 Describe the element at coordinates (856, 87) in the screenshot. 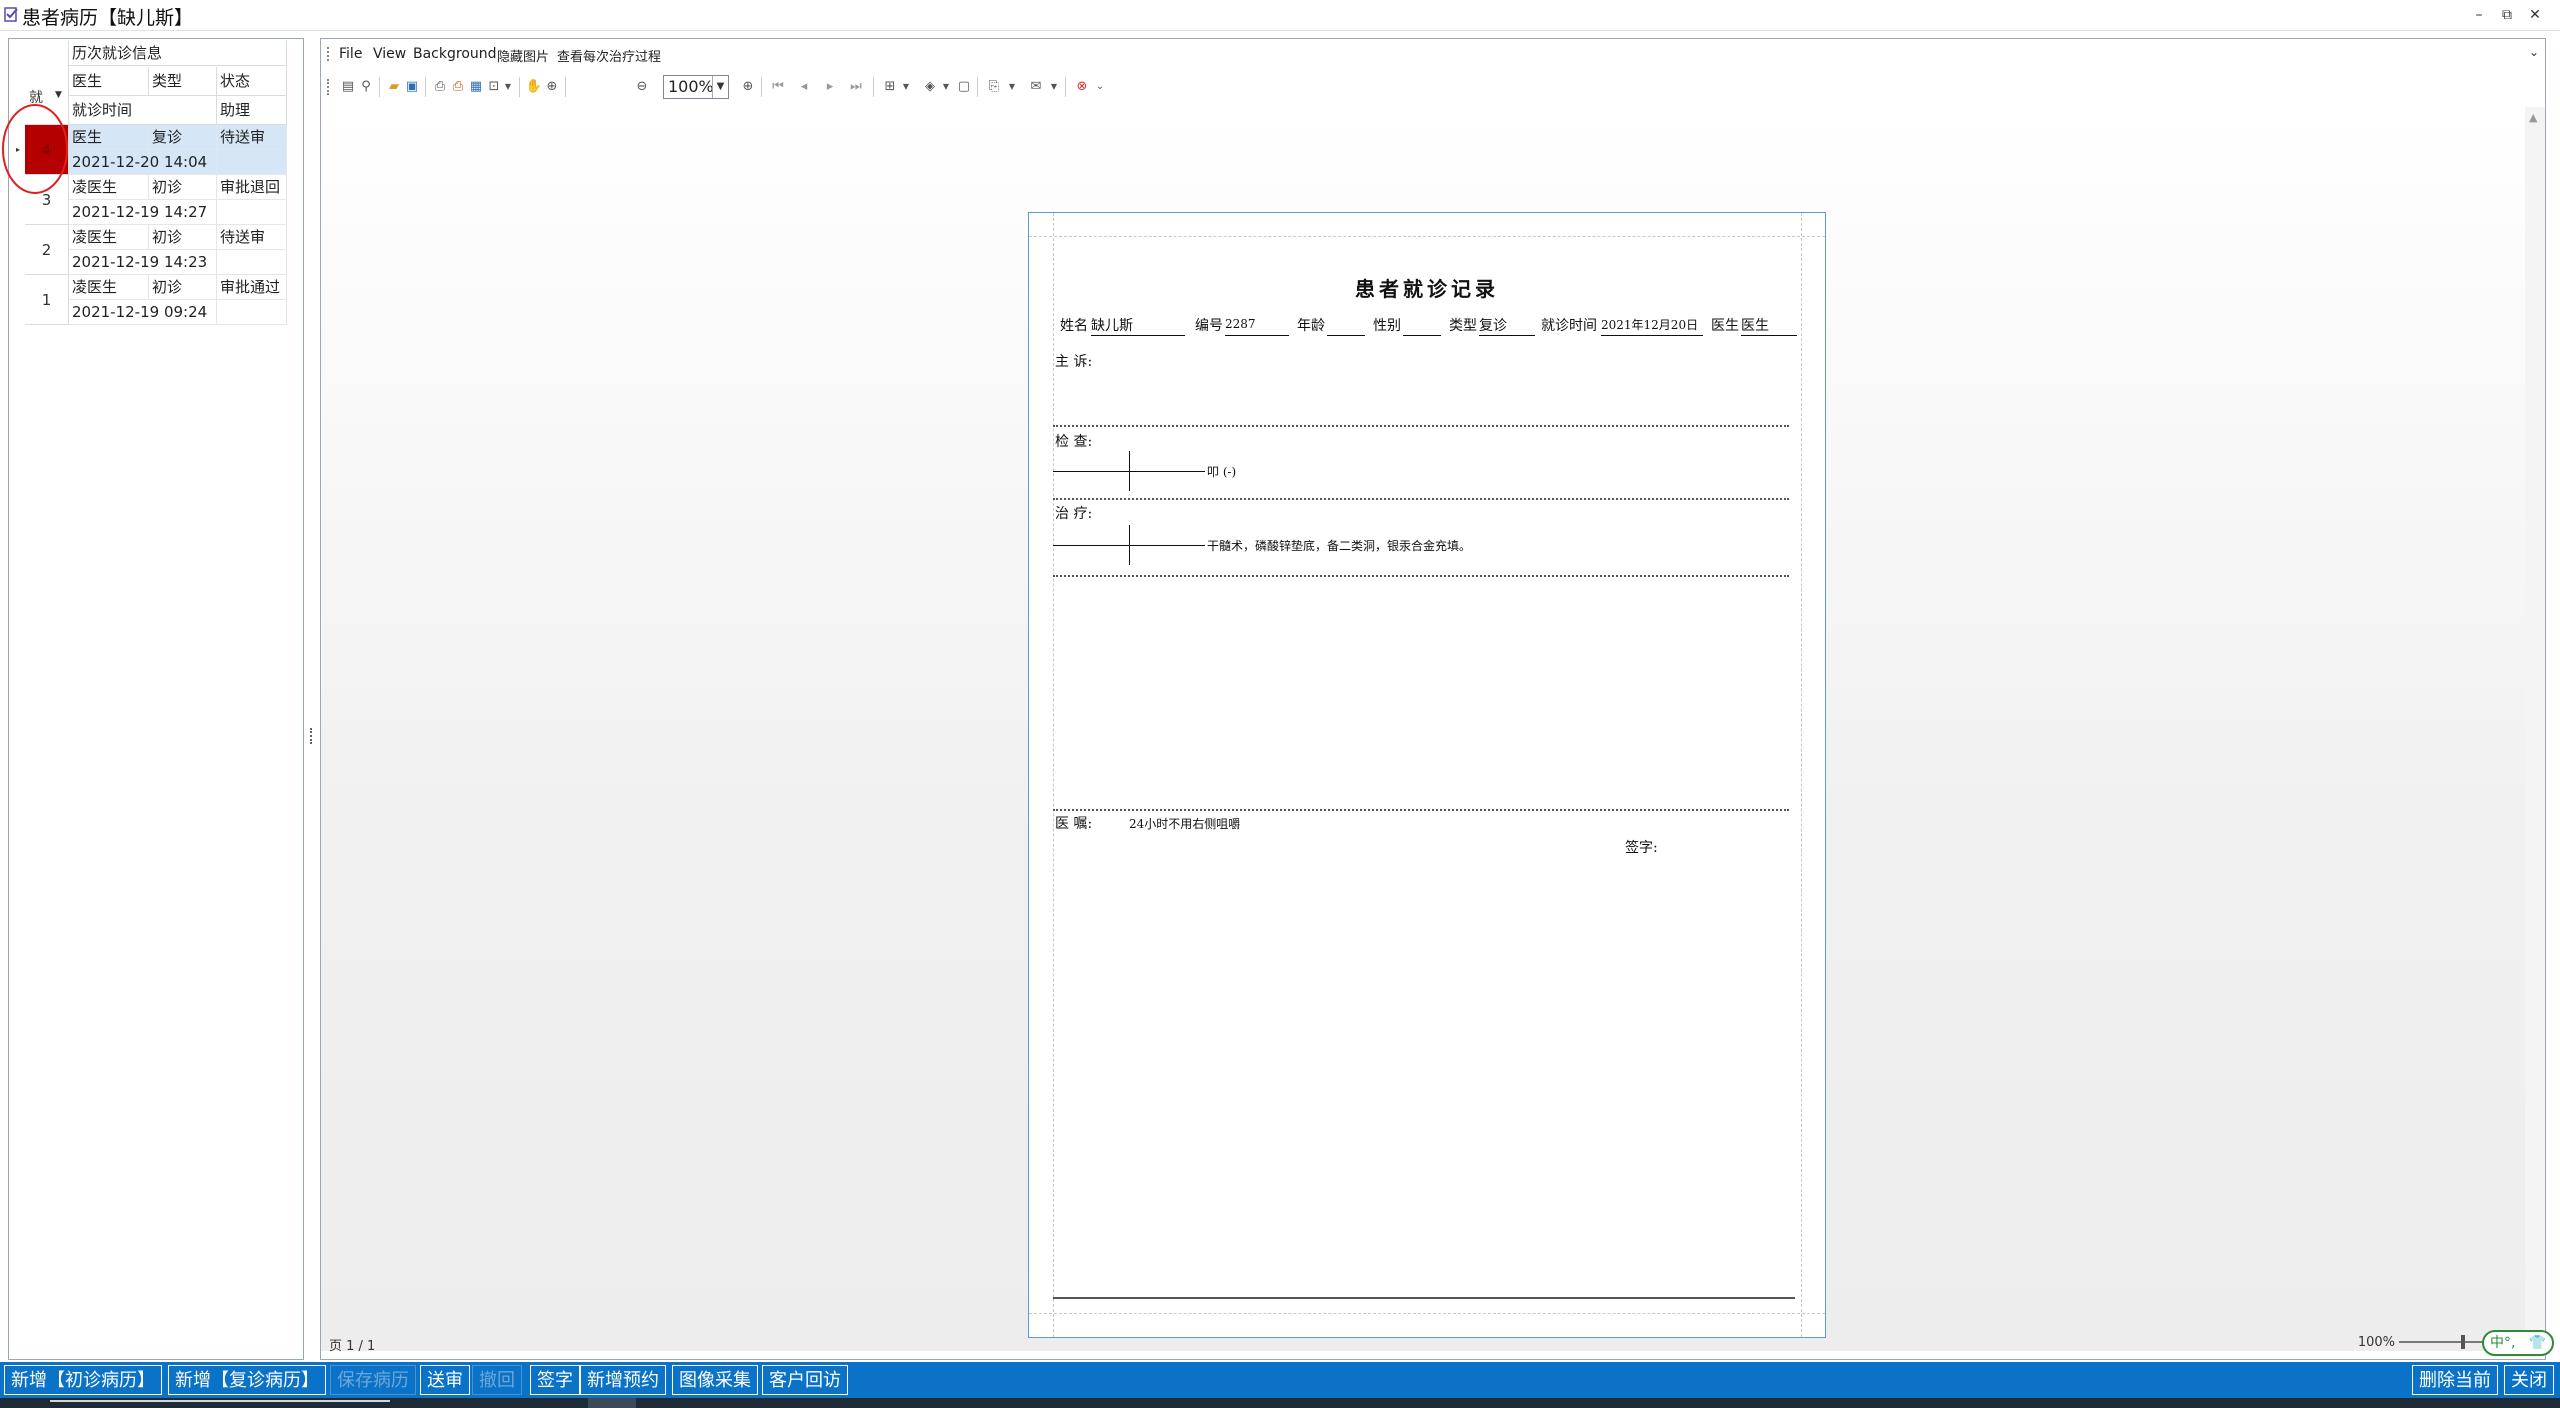

I see `last-page-icon: ⏭` at that location.